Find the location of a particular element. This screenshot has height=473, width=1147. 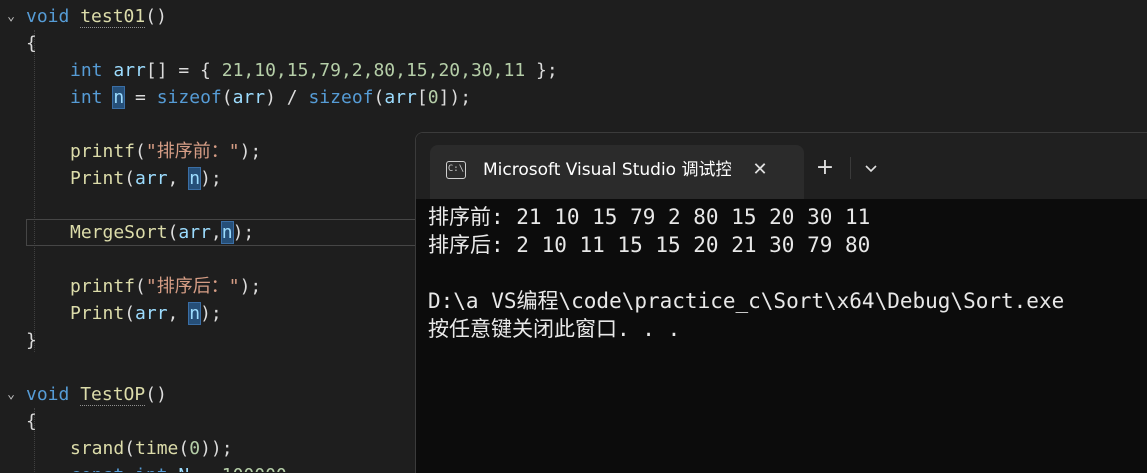

code-line: } is located at coordinates (31, 340).